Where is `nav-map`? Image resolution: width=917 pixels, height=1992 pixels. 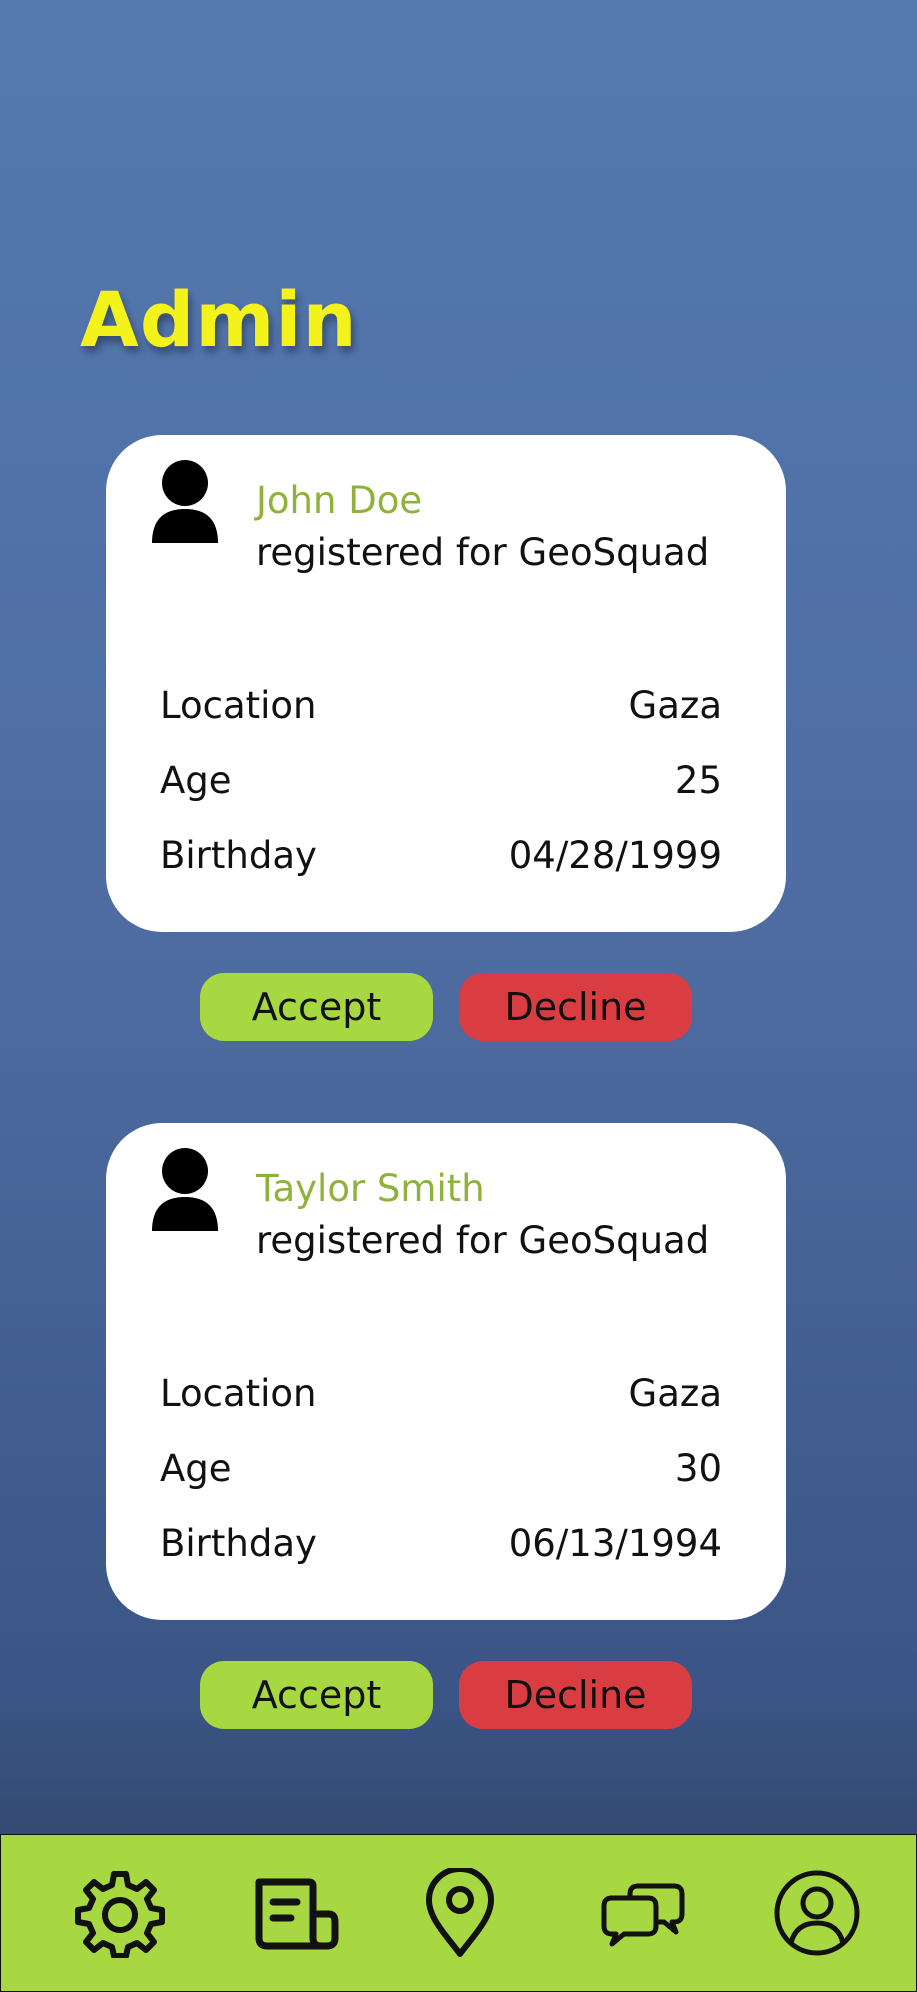 nav-map is located at coordinates (460, 1912).